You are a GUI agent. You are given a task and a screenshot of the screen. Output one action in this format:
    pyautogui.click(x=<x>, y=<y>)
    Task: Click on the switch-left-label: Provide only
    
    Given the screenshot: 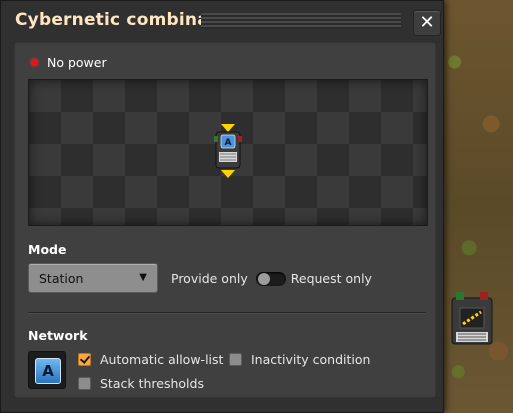 What is the action you would take?
    pyautogui.click(x=209, y=278)
    